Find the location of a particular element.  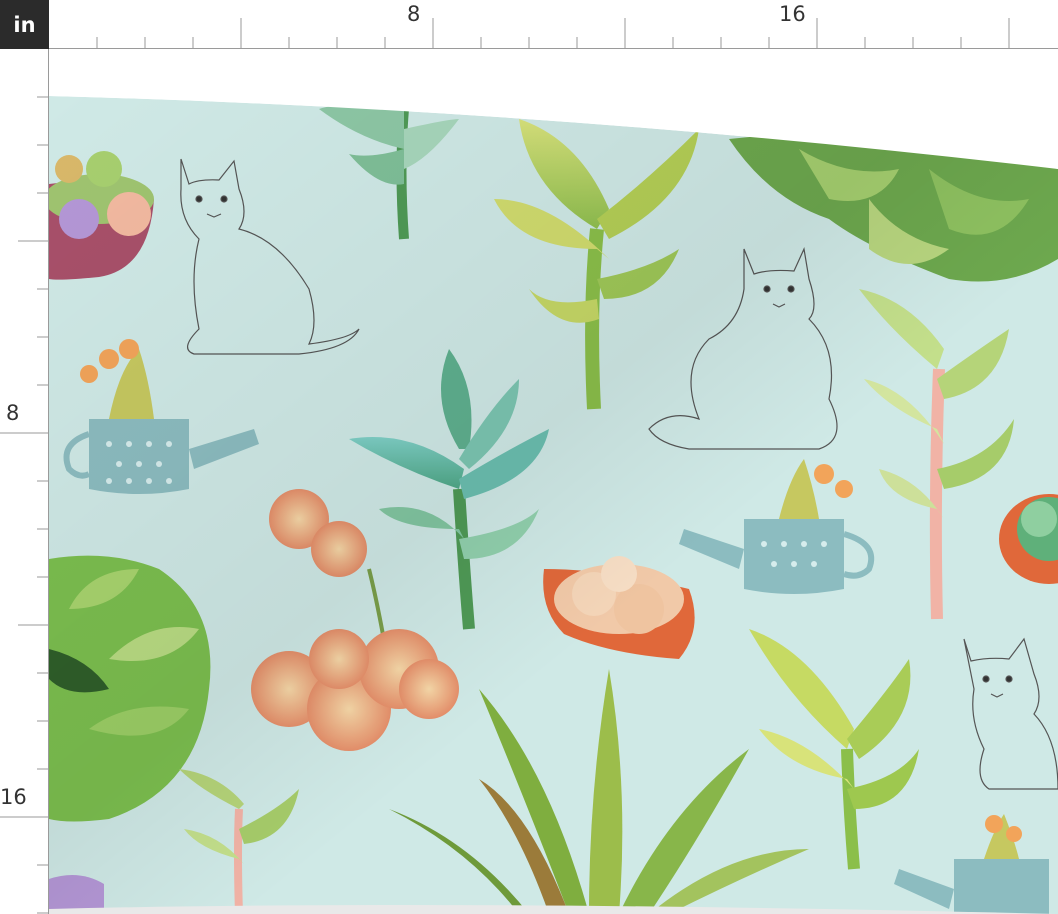

top-ruler-label-8: 8 is located at coordinates (414, 14).